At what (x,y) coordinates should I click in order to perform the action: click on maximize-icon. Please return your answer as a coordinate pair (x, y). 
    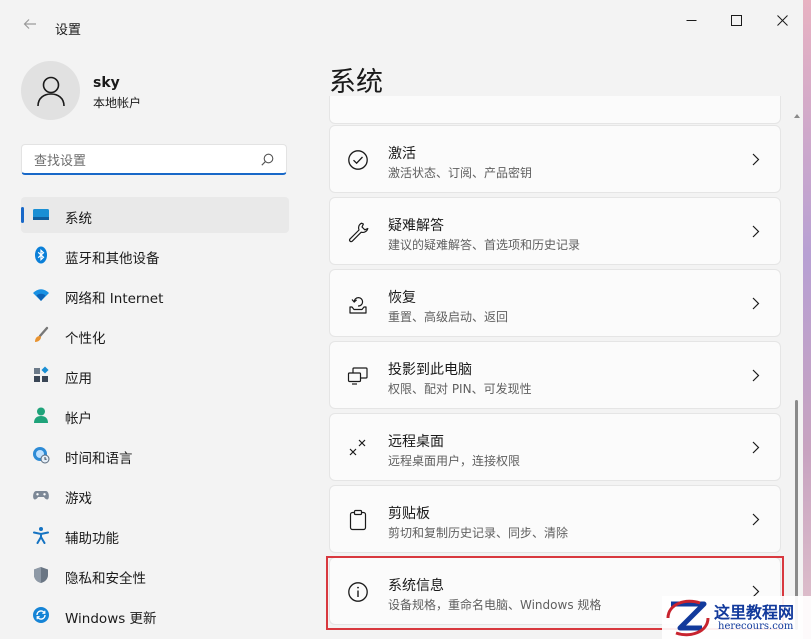
    Looking at the image, I should click on (736, 20).